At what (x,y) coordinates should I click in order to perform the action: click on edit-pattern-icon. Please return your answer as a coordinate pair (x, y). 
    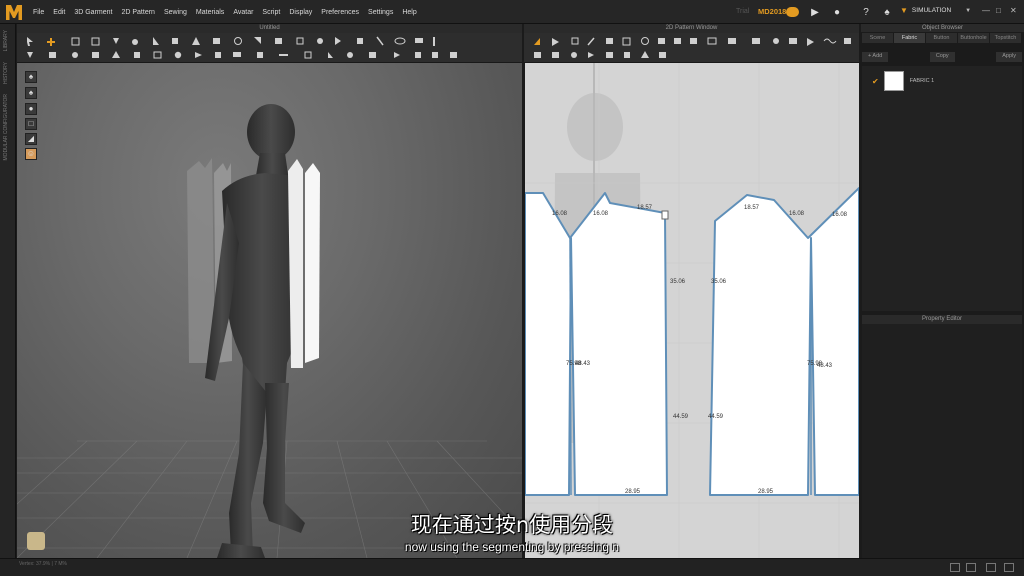
    Looking at the image, I should click on (537, 41).